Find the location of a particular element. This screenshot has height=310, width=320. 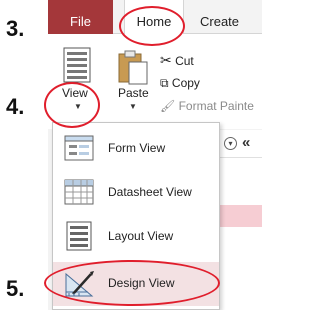

format-painter-button: 🖌 Format Painte is located at coordinates (207, 106).